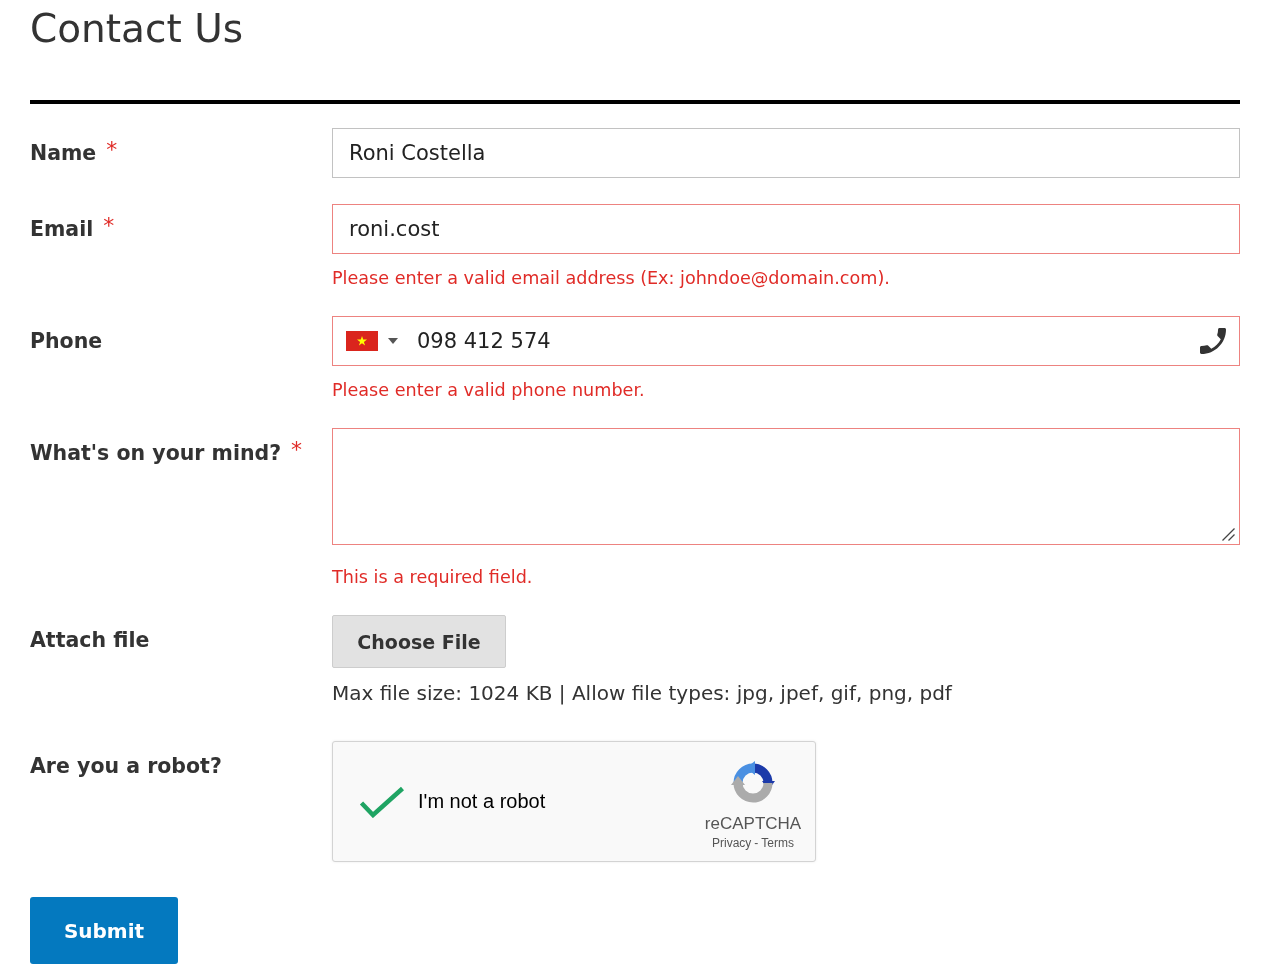 This screenshot has height=976, width=1276. What do you see at coordinates (489, 390) in the screenshot?
I see `error-message: Please enter a valid phone number.` at bounding box center [489, 390].